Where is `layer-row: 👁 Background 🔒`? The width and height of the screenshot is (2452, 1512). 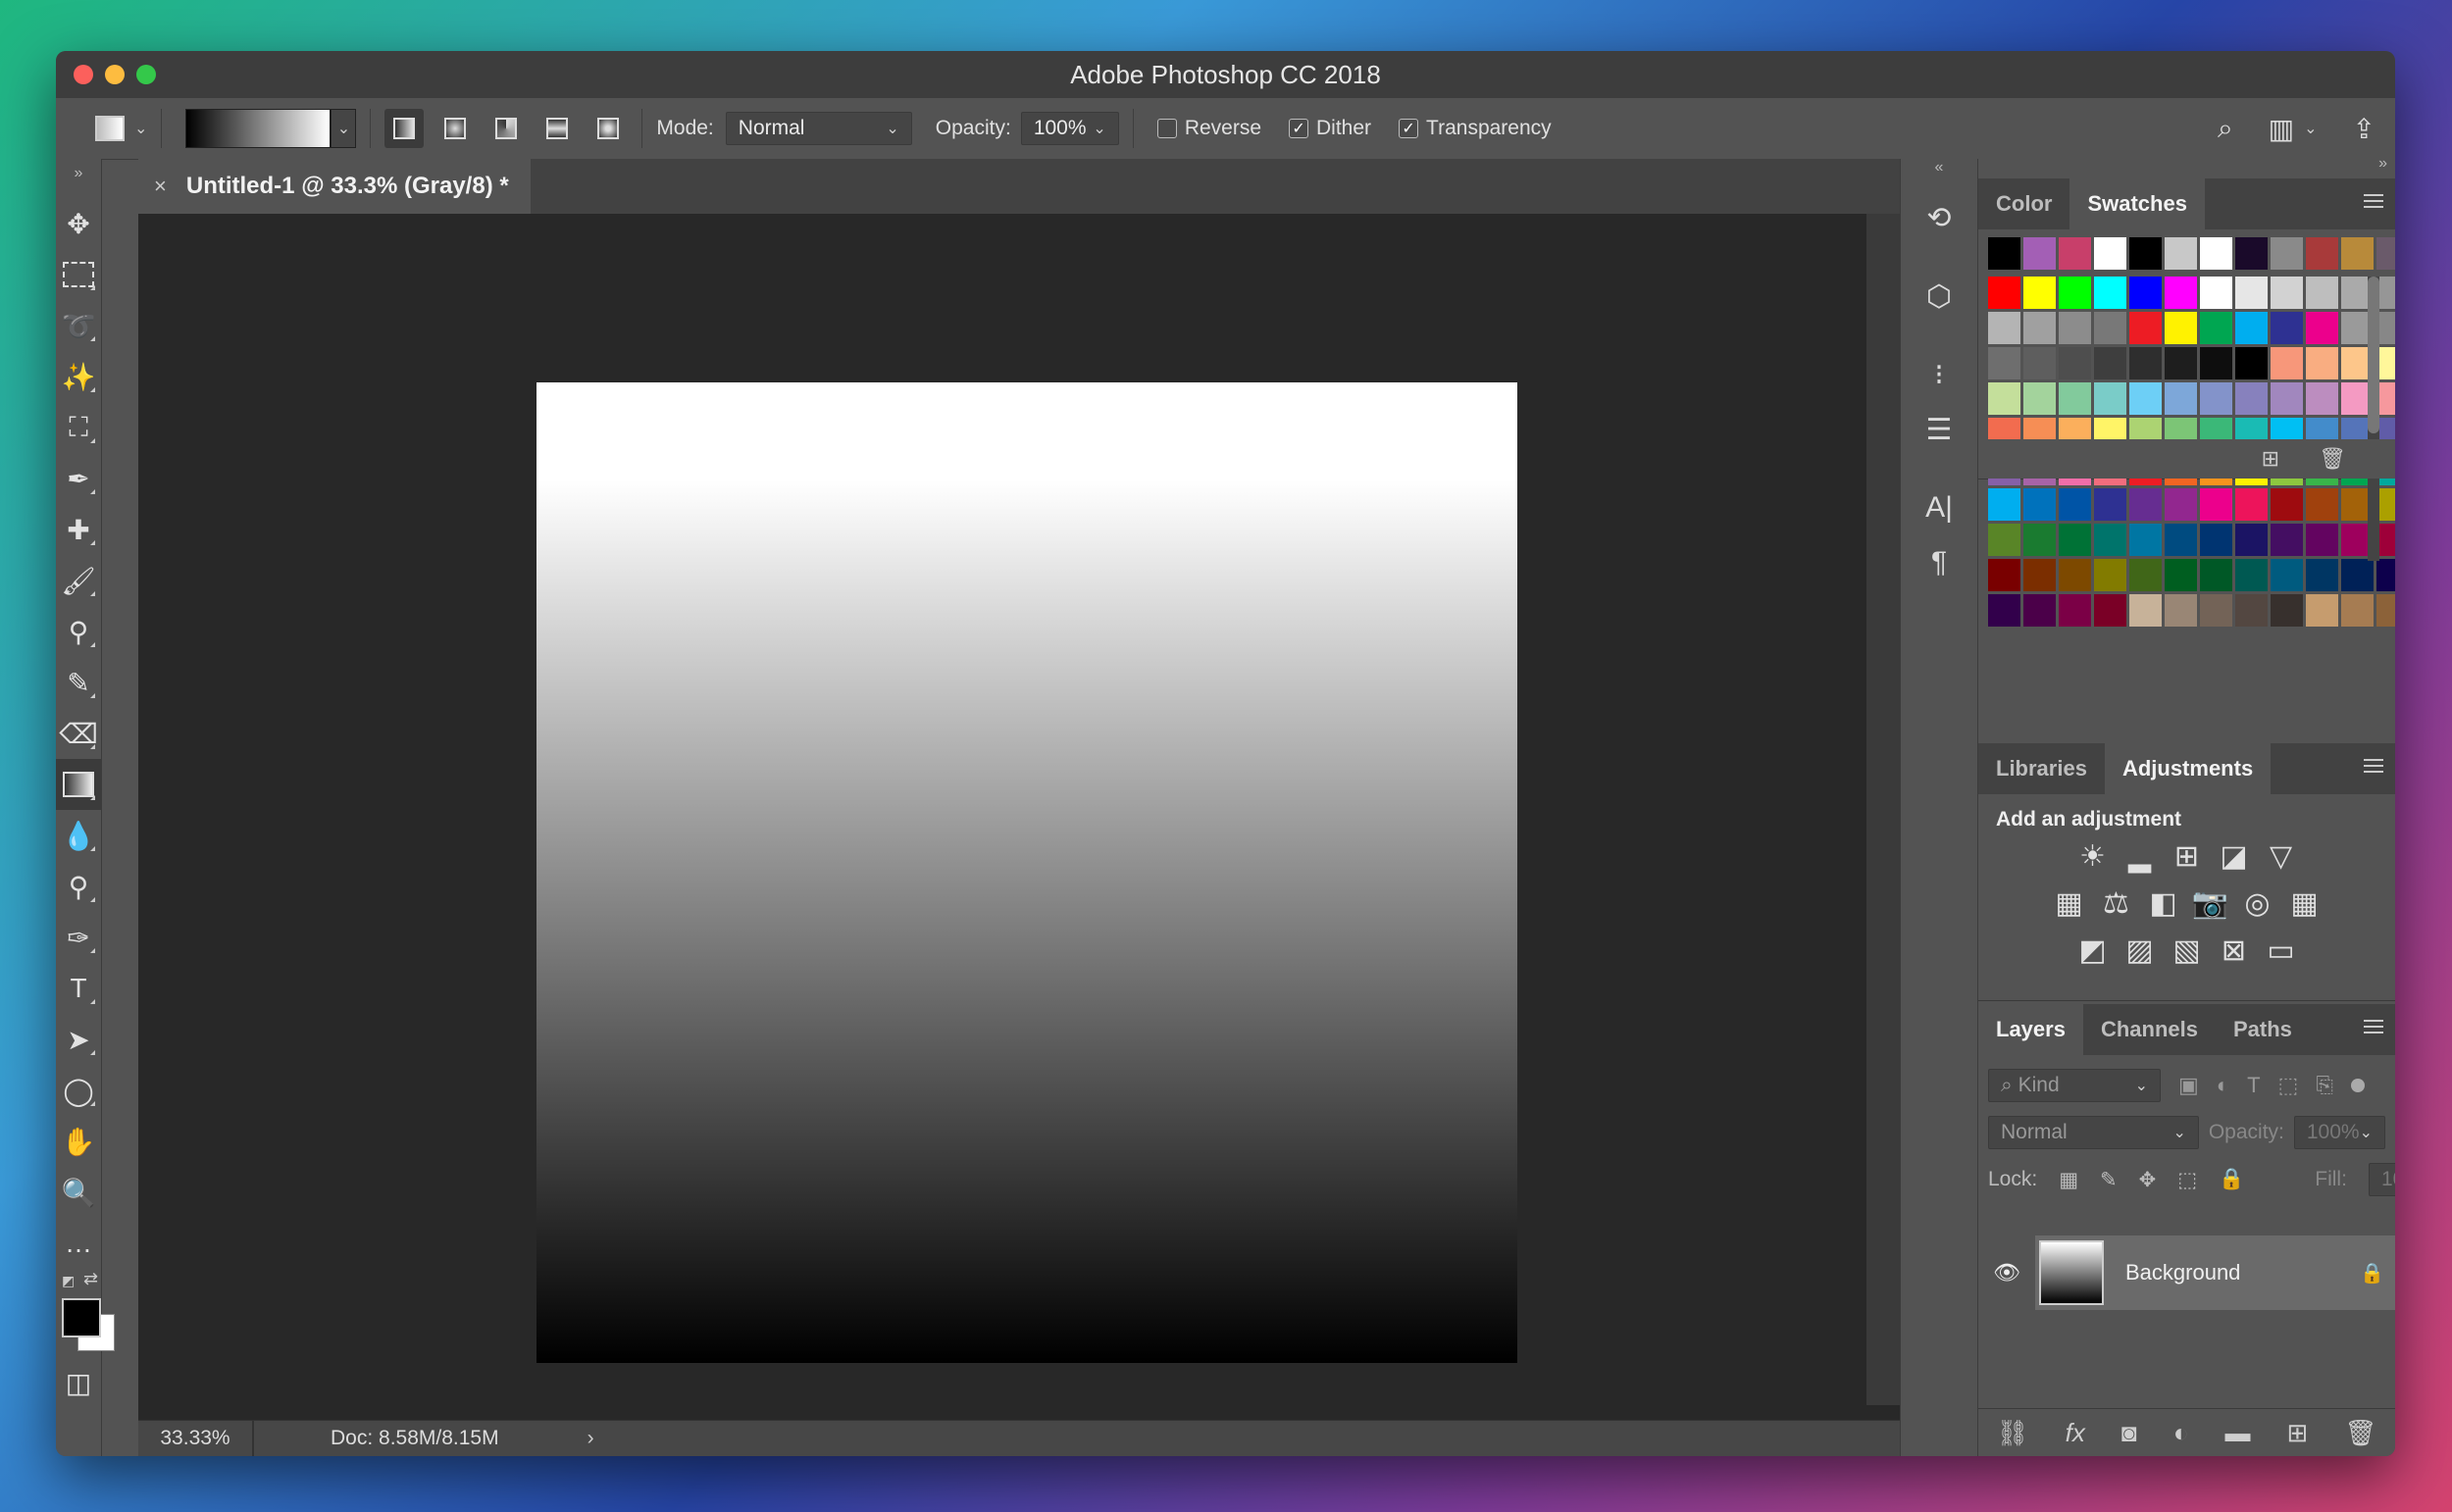 layer-row: 👁 Background 🔒 is located at coordinates (2186, 1272).